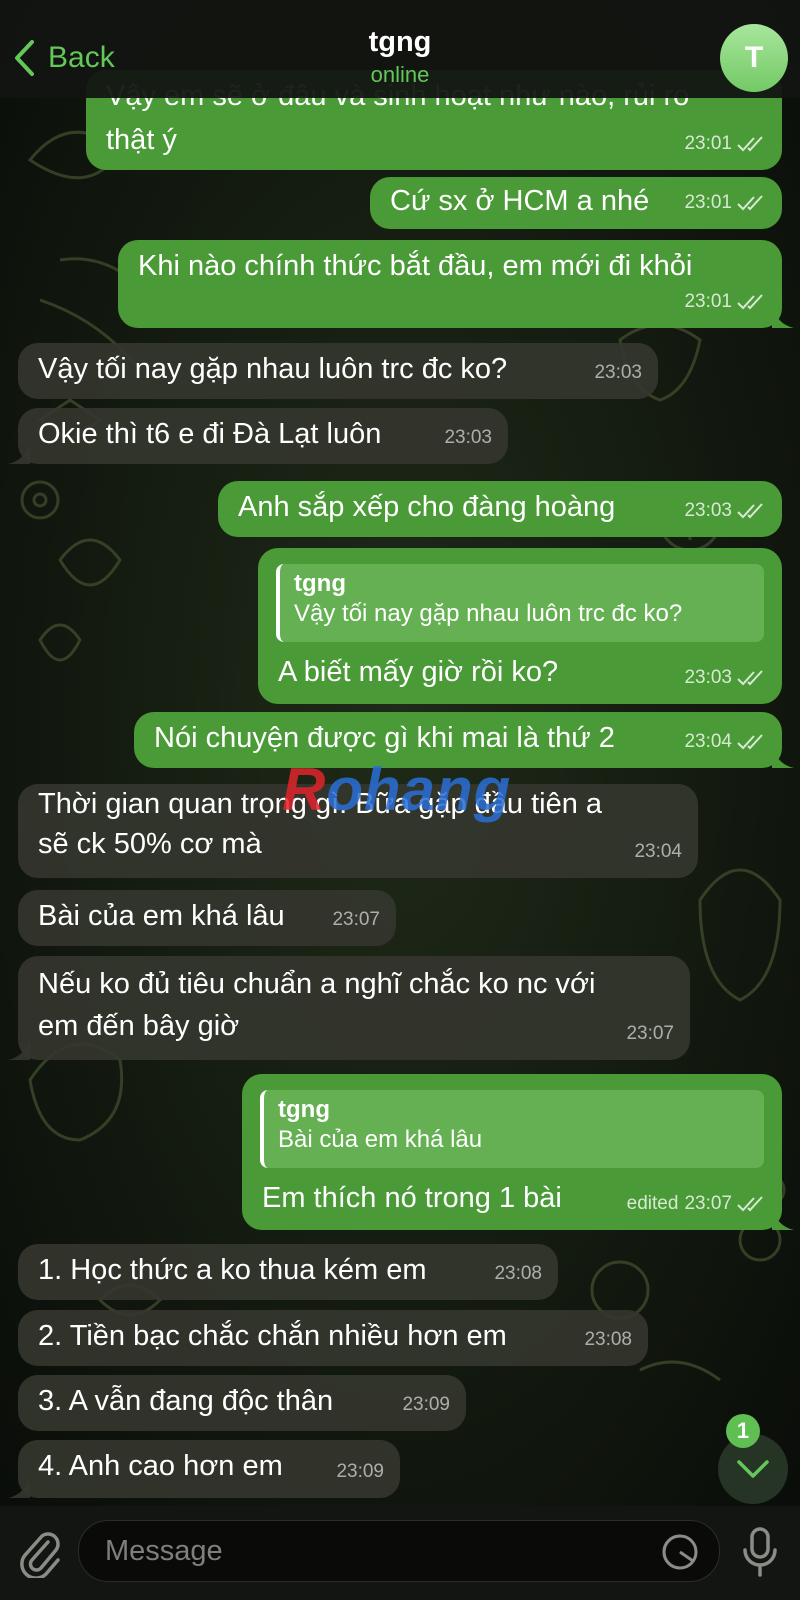 This screenshot has height=1600, width=800. I want to click on message-bubble: 2. Tiền bạc chắc chắn nhiều hơn em 23:08, so click(333, 1338).